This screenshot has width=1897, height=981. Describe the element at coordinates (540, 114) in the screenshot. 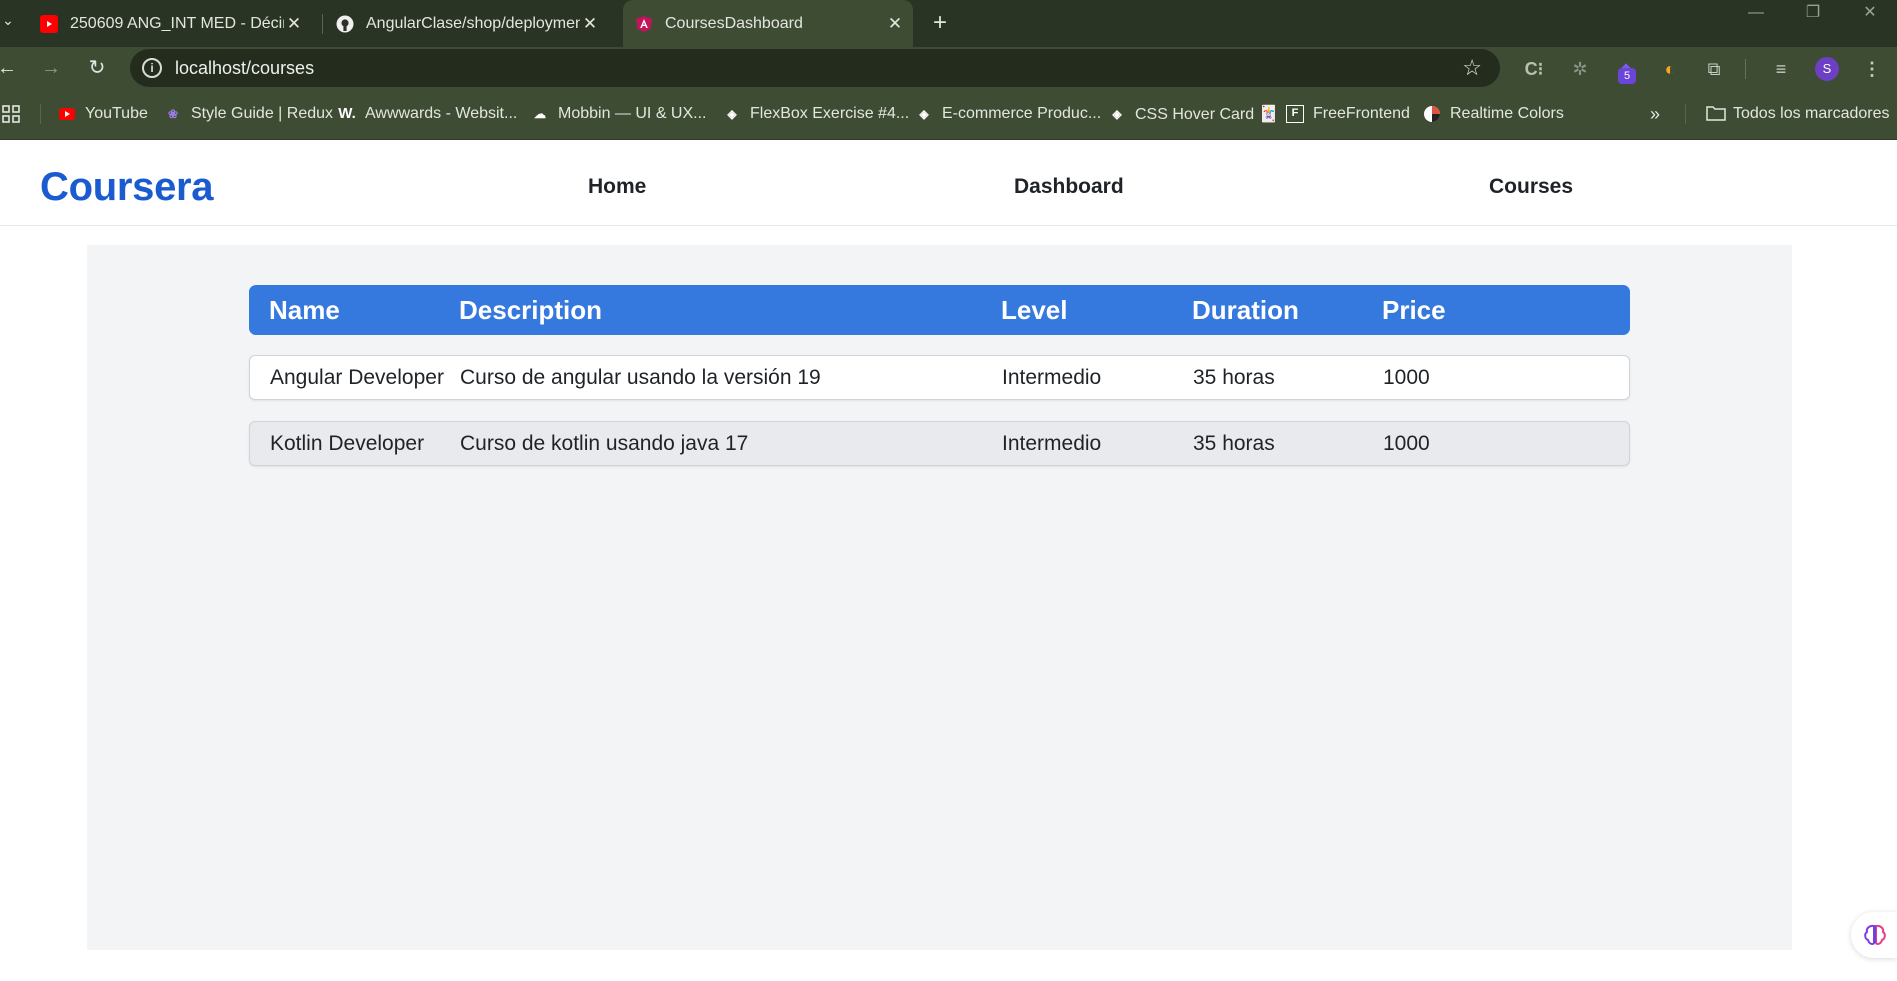

I see `mobbin-icon: ☁` at that location.